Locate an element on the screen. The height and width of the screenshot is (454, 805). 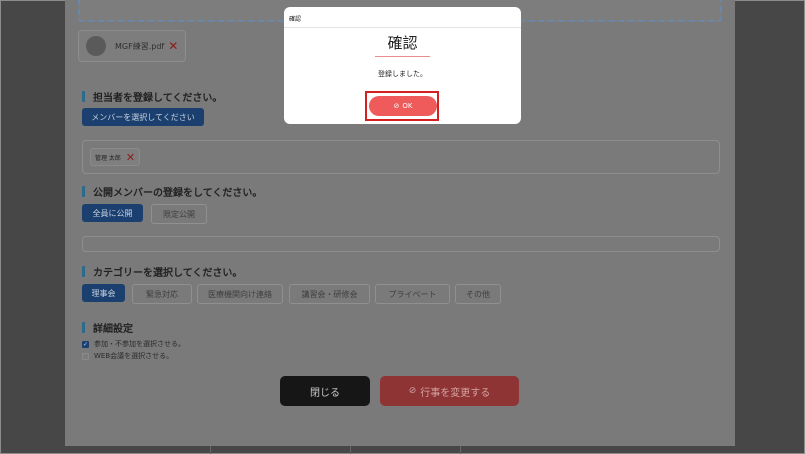
detail-section-title: 詳細設定 is located at coordinates (107, 327).